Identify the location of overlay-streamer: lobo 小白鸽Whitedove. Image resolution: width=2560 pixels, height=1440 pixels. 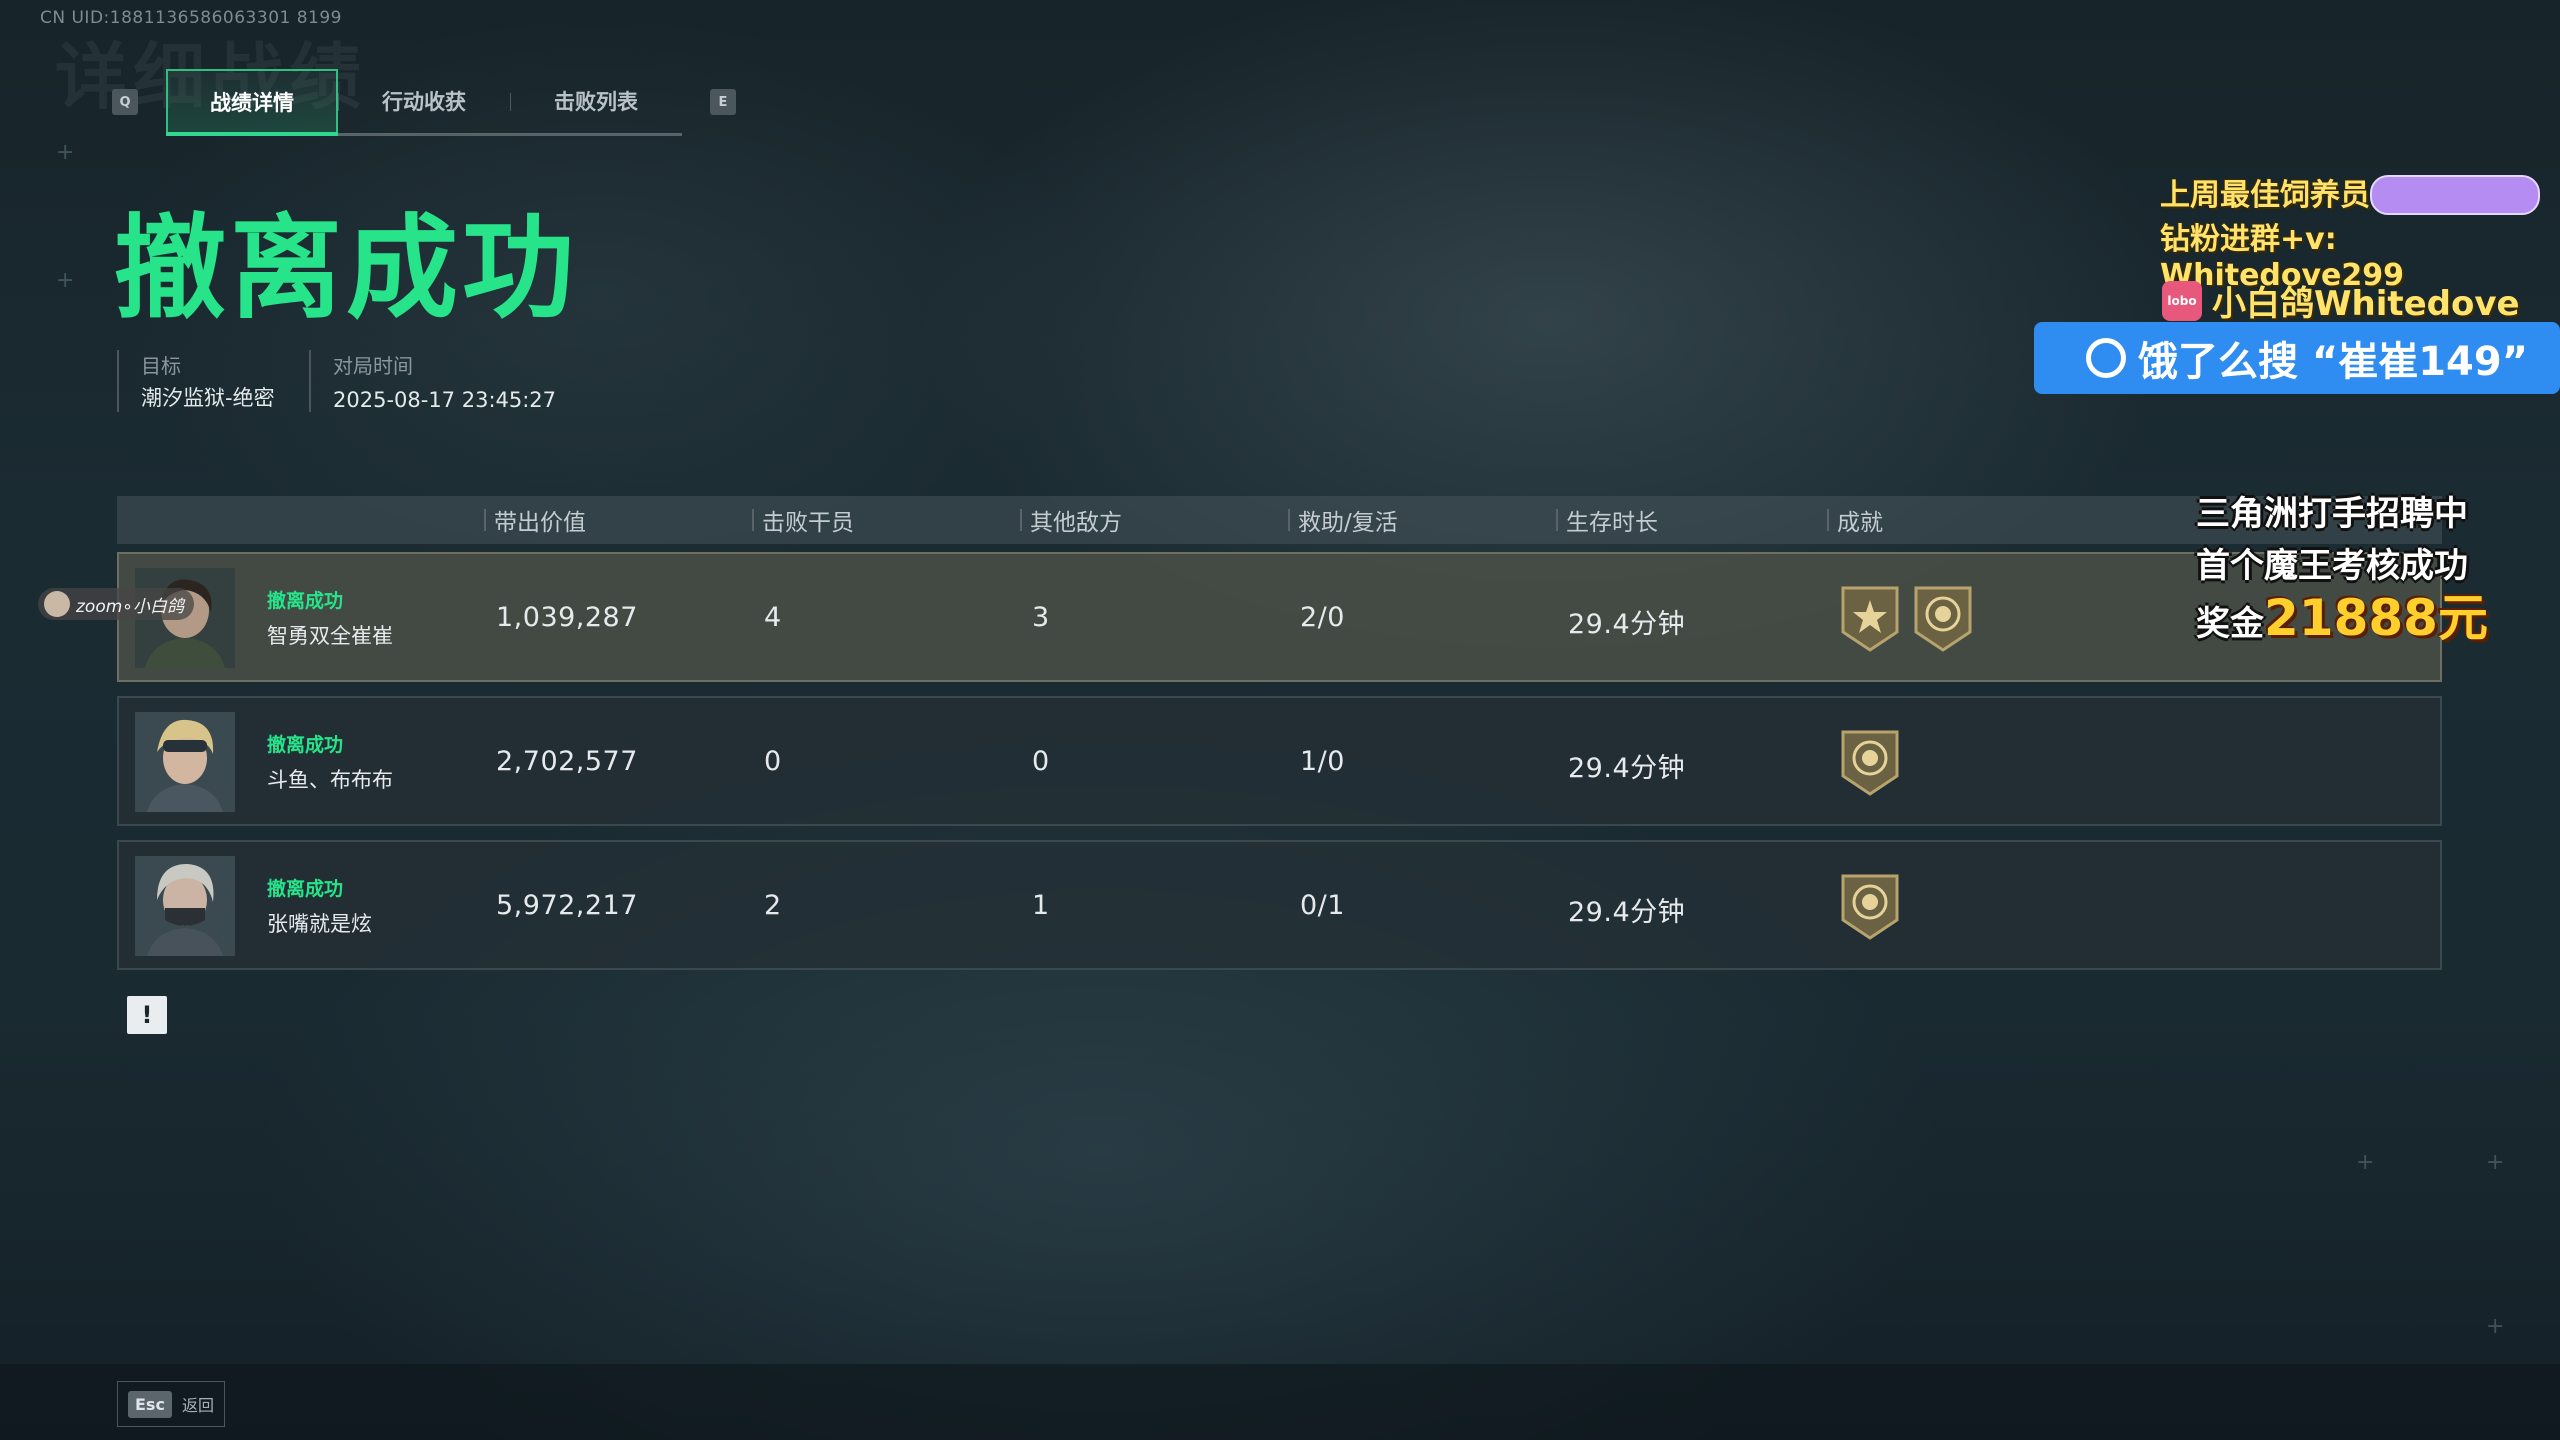
(2341, 300).